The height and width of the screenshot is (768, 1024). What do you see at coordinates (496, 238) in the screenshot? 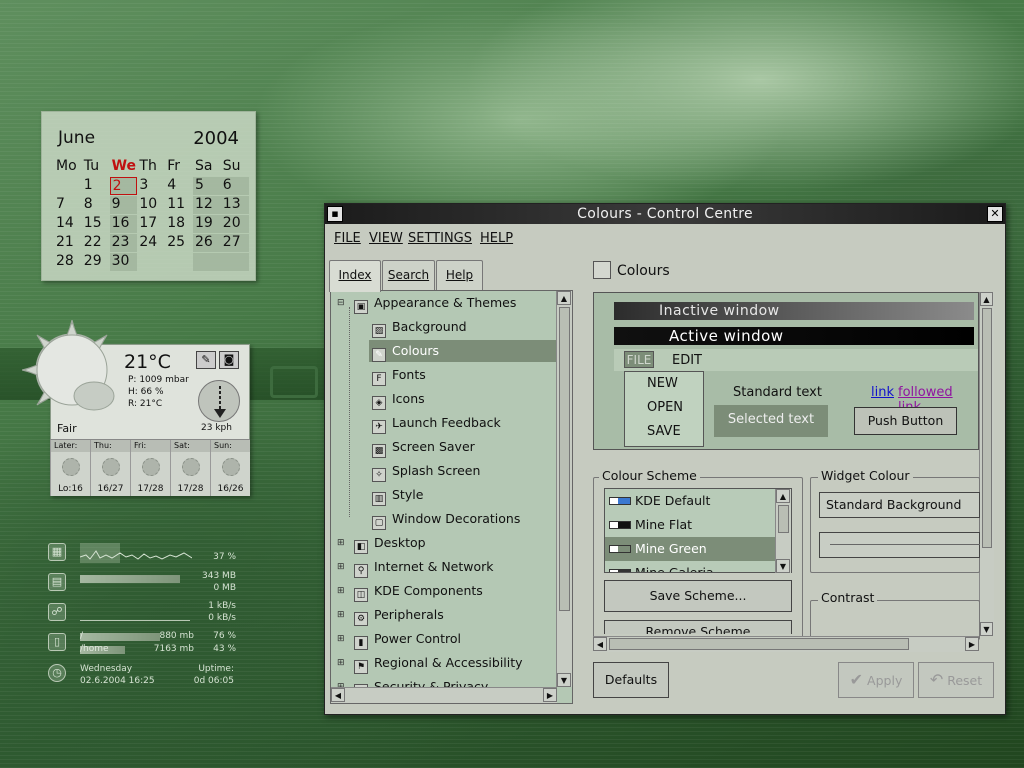
I see `menu-help: HELP` at bounding box center [496, 238].